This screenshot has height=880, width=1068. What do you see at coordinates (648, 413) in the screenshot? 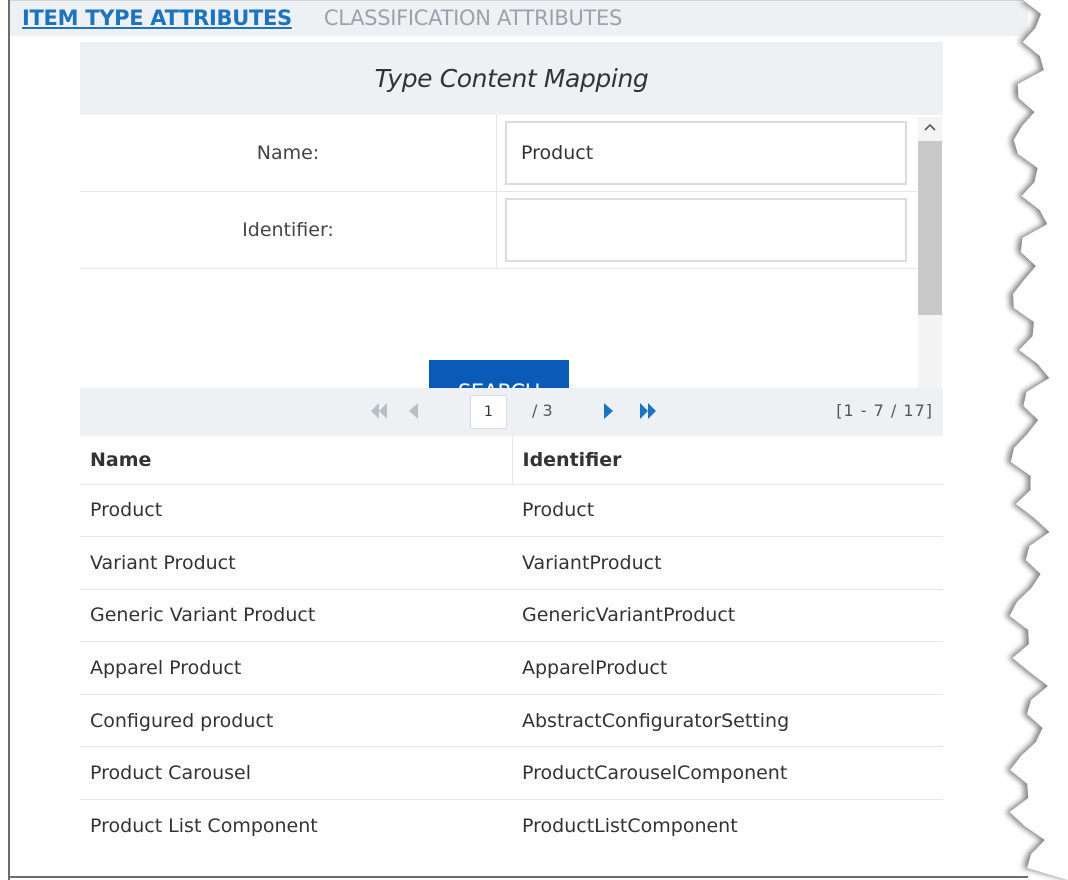
I see `last-page-icon` at bounding box center [648, 413].